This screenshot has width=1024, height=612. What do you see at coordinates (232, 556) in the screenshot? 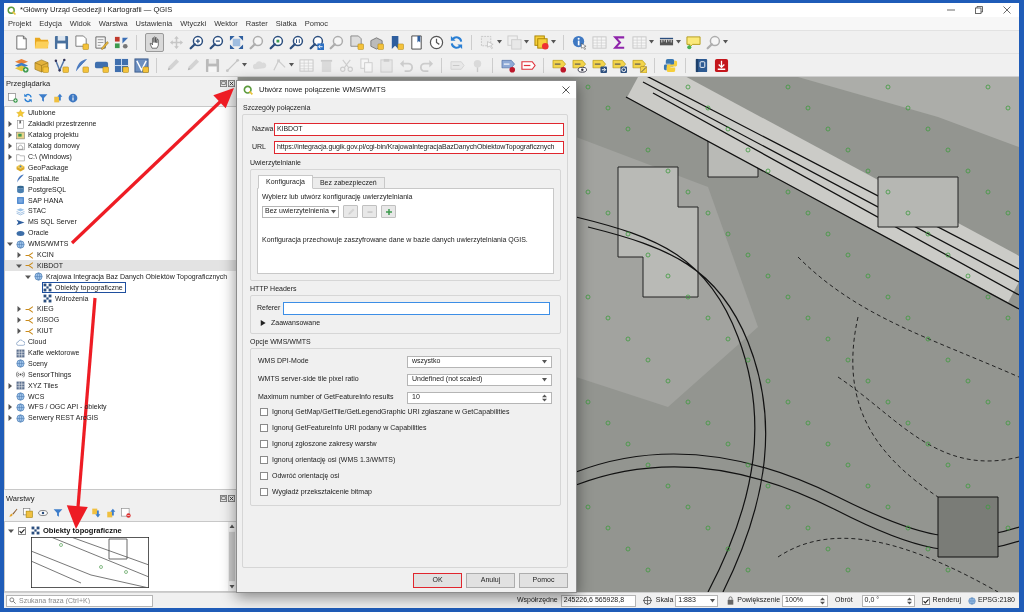
I see `scrollbar` at bounding box center [232, 556].